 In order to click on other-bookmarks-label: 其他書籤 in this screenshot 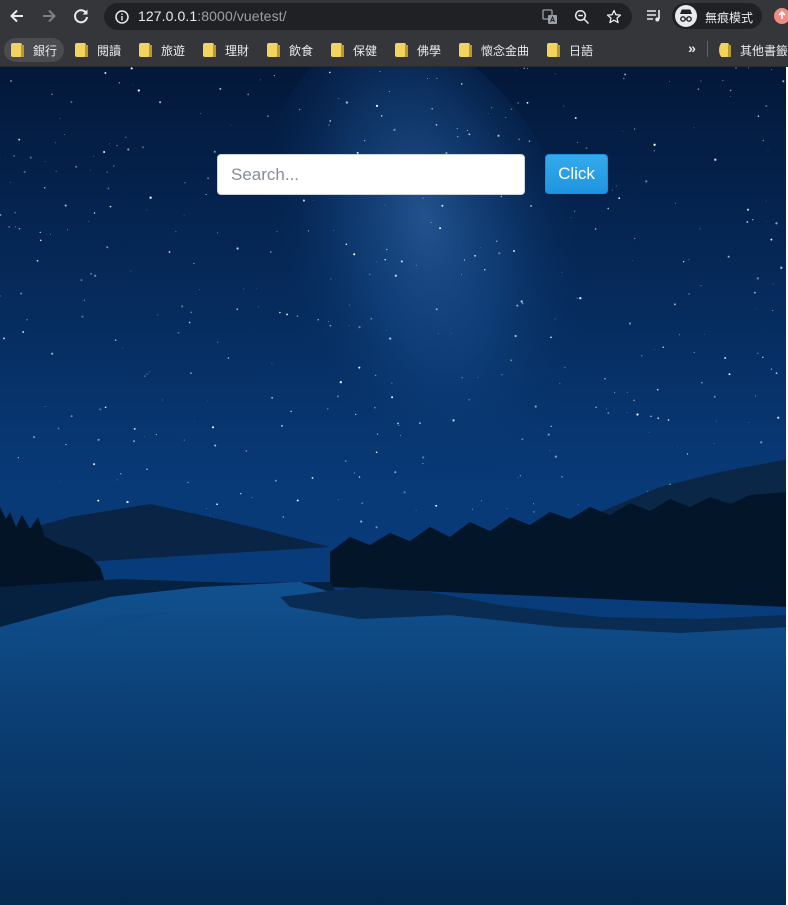, I will do `click(763, 50)`.